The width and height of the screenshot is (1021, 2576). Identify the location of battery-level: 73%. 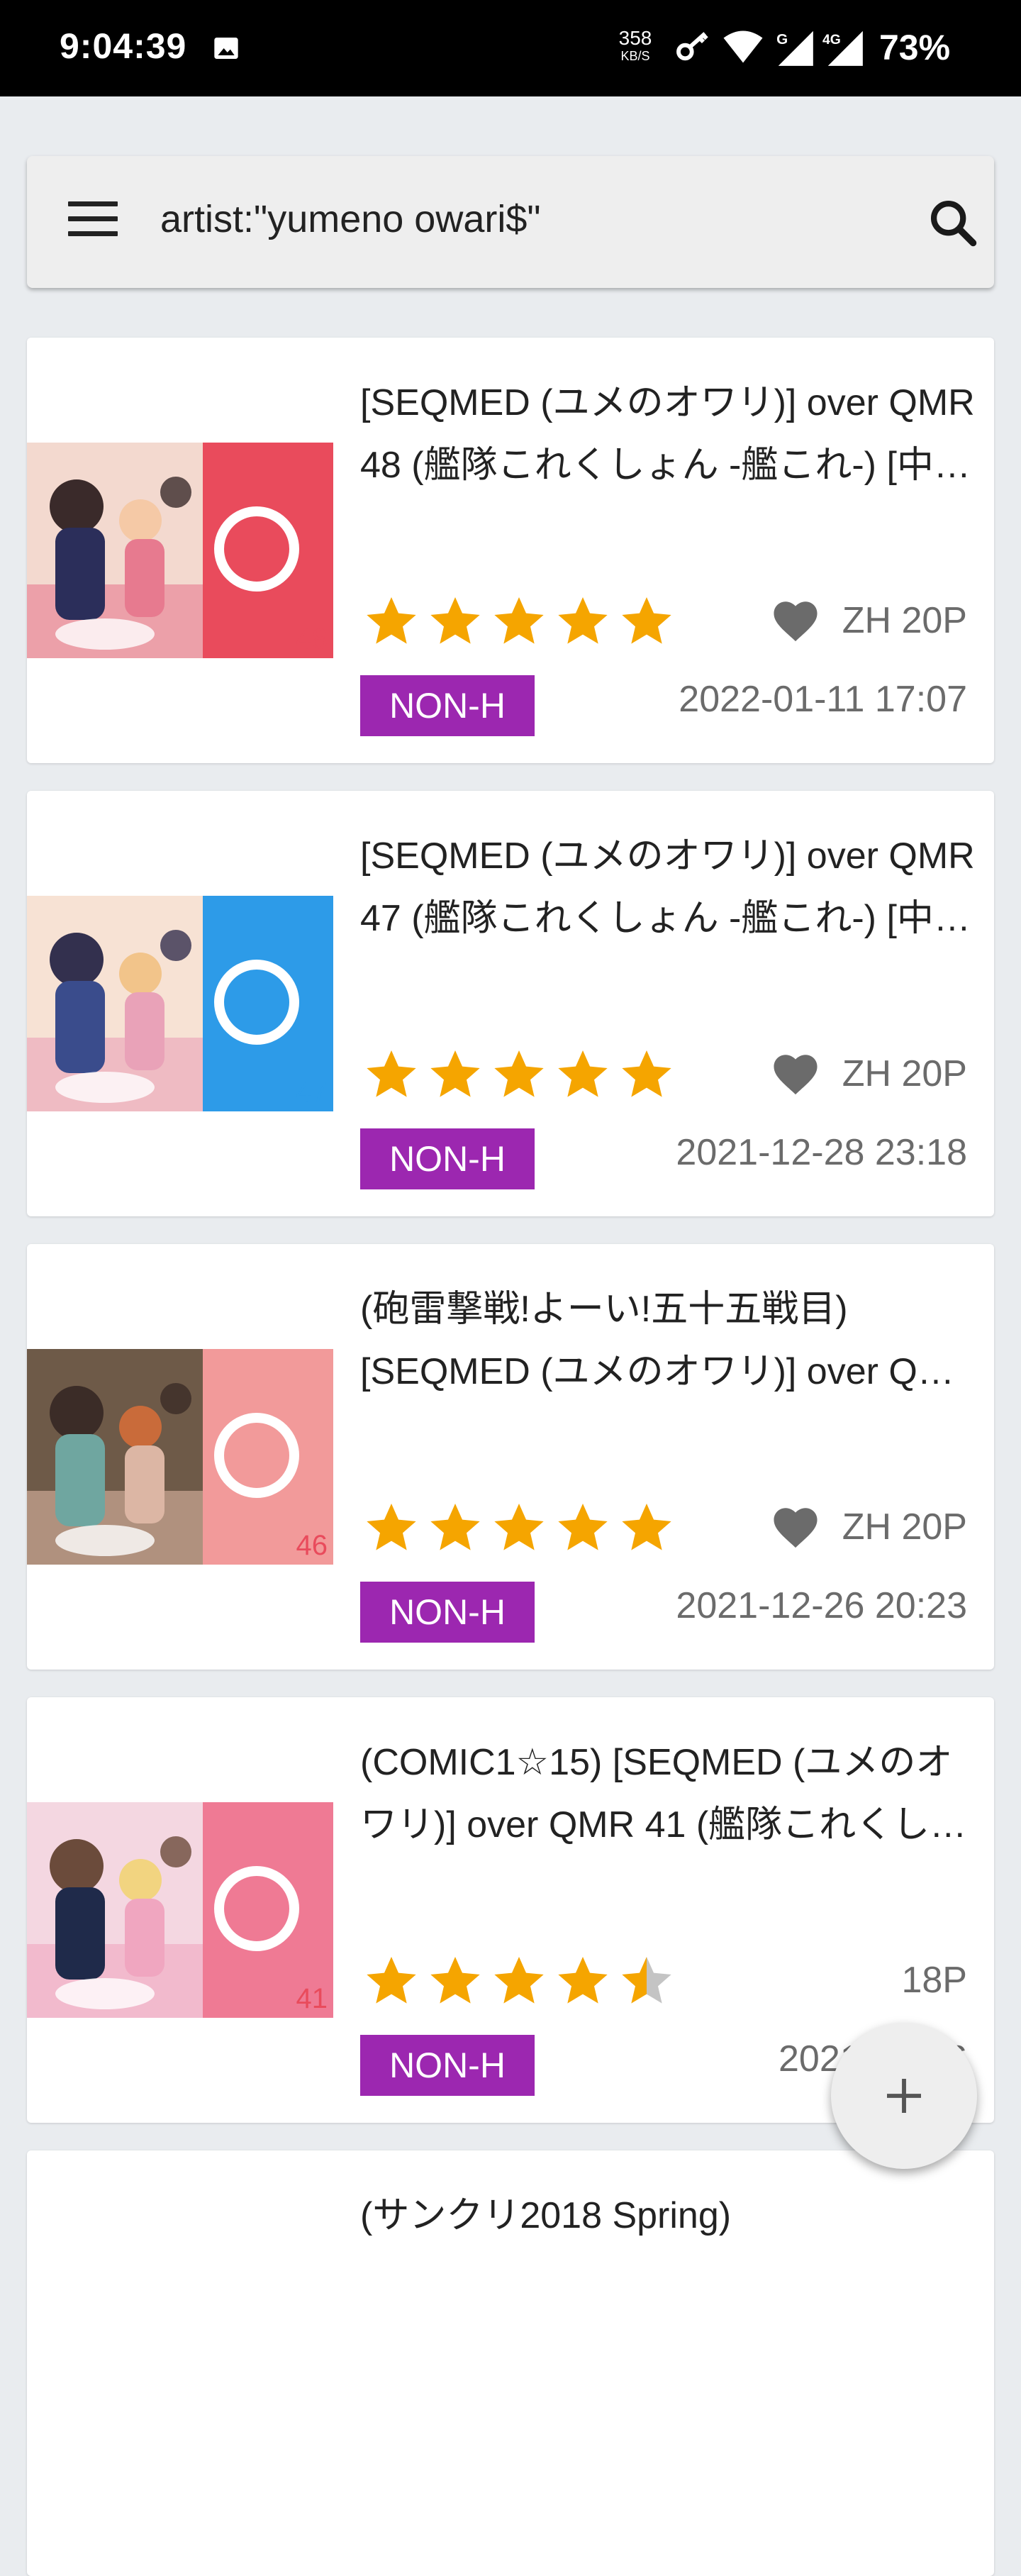
(915, 47).